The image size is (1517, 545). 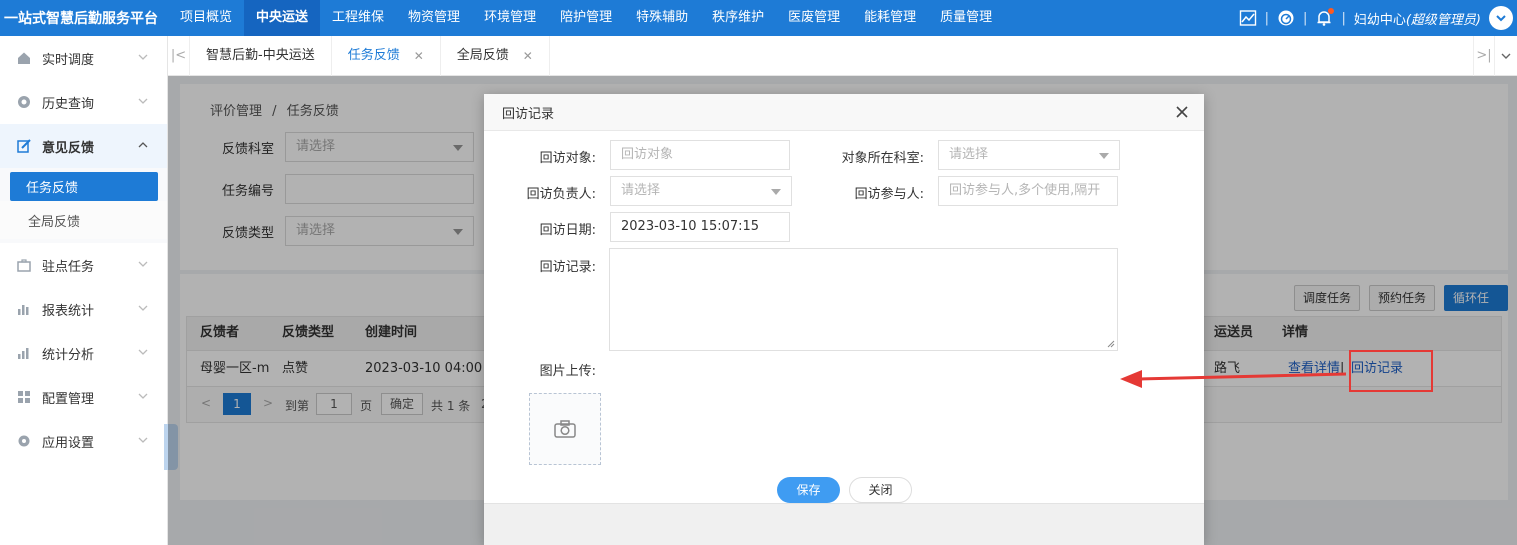 What do you see at coordinates (814, 18) in the screenshot?
I see `nav-item-medical-waste: 医废管理` at bounding box center [814, 18].